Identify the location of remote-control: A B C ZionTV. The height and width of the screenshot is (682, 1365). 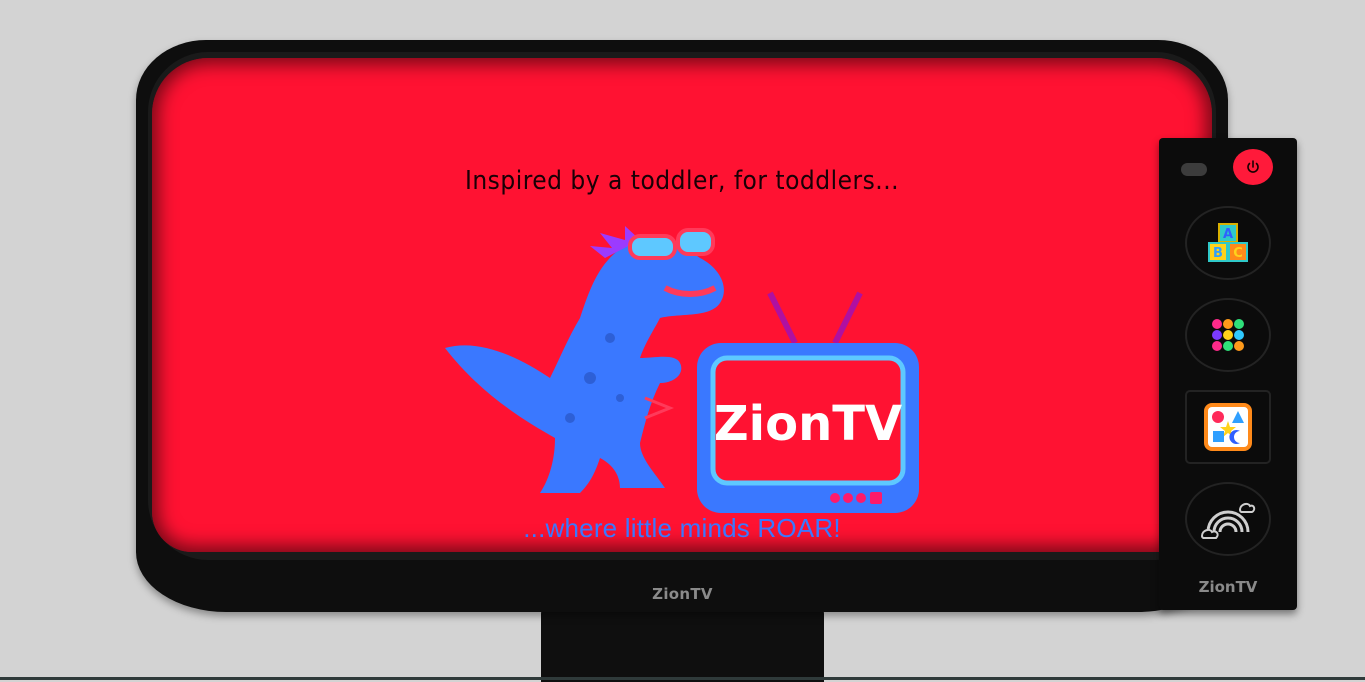
(1228, 374).